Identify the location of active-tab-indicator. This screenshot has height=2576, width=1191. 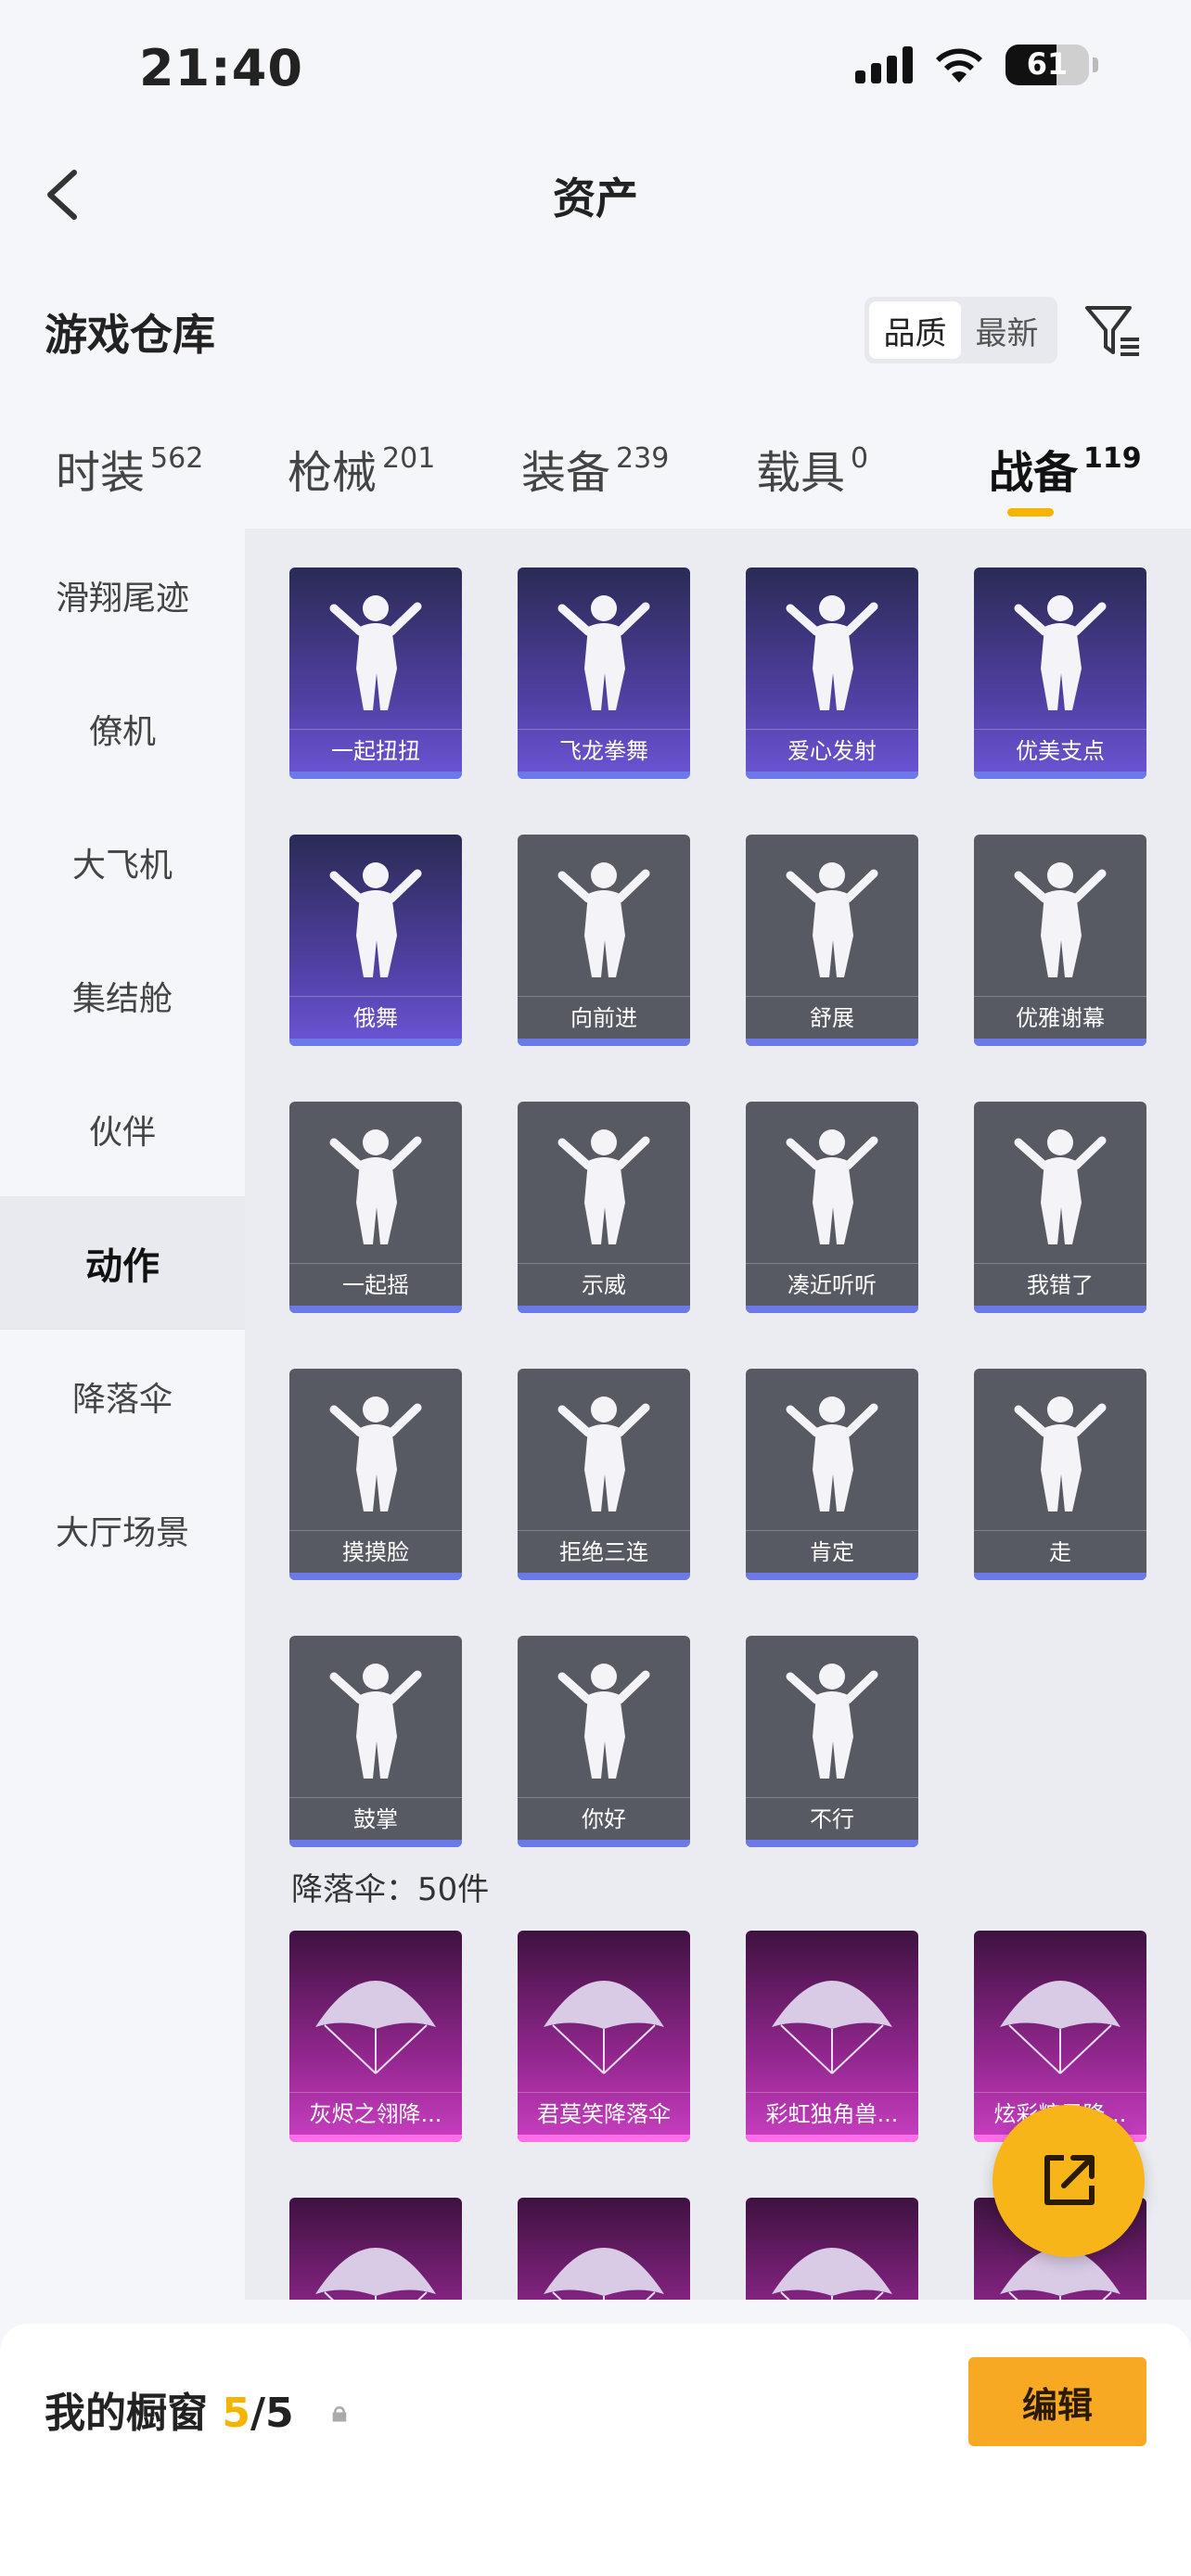
(1030, 512).